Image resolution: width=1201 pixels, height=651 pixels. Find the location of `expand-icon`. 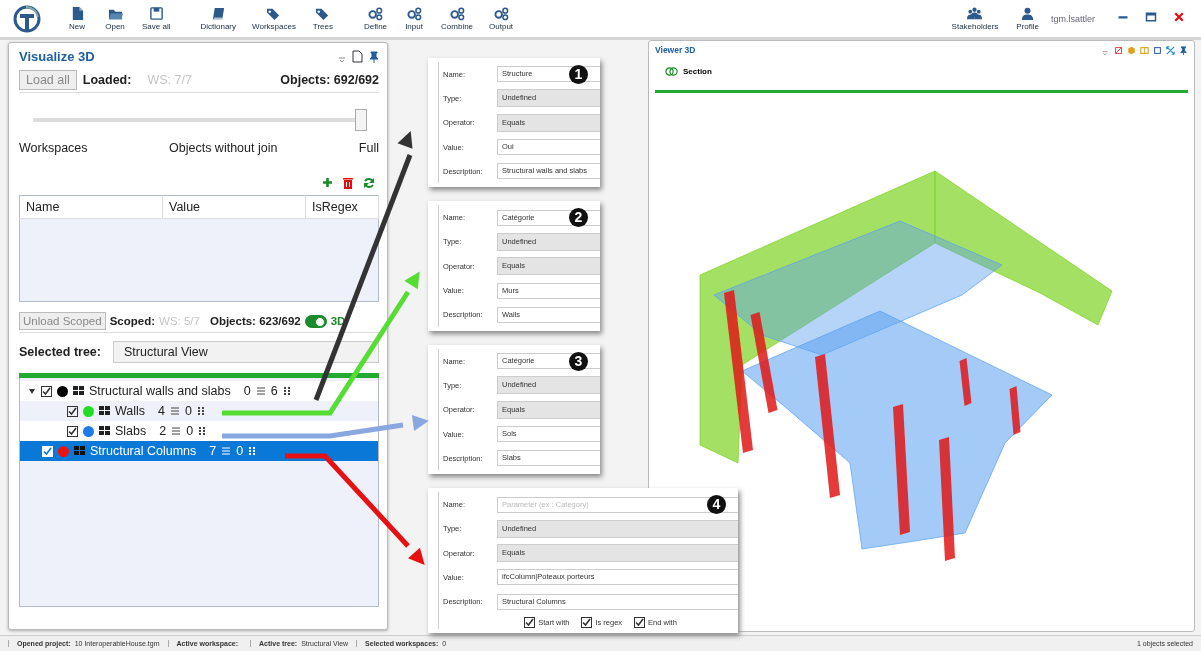

expand-icon is located at coordinates (1170, 50).